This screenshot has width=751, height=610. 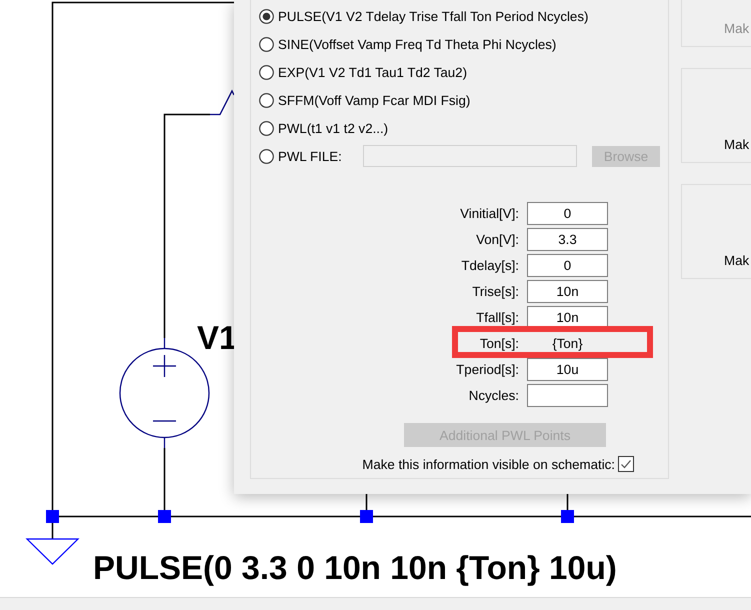 What do you see at coordinates (626, 464) in the screenshot?
I see `checkbox` at bounding box center [626, 464].